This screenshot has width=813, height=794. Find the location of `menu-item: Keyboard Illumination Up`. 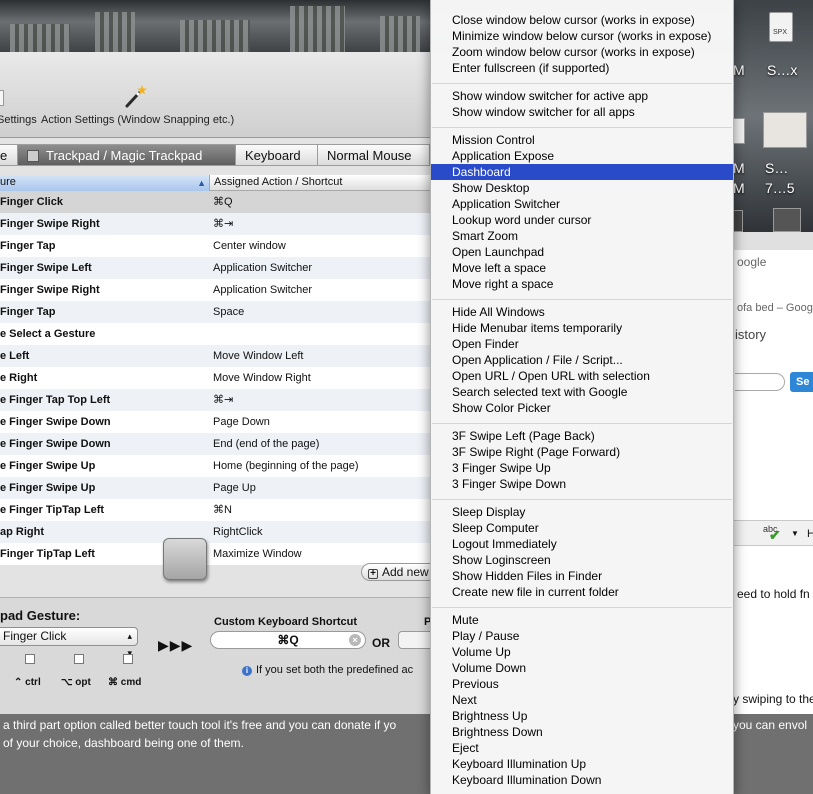

menu-item: Keyboard Illumination Up is located at coordinates (582, 764).